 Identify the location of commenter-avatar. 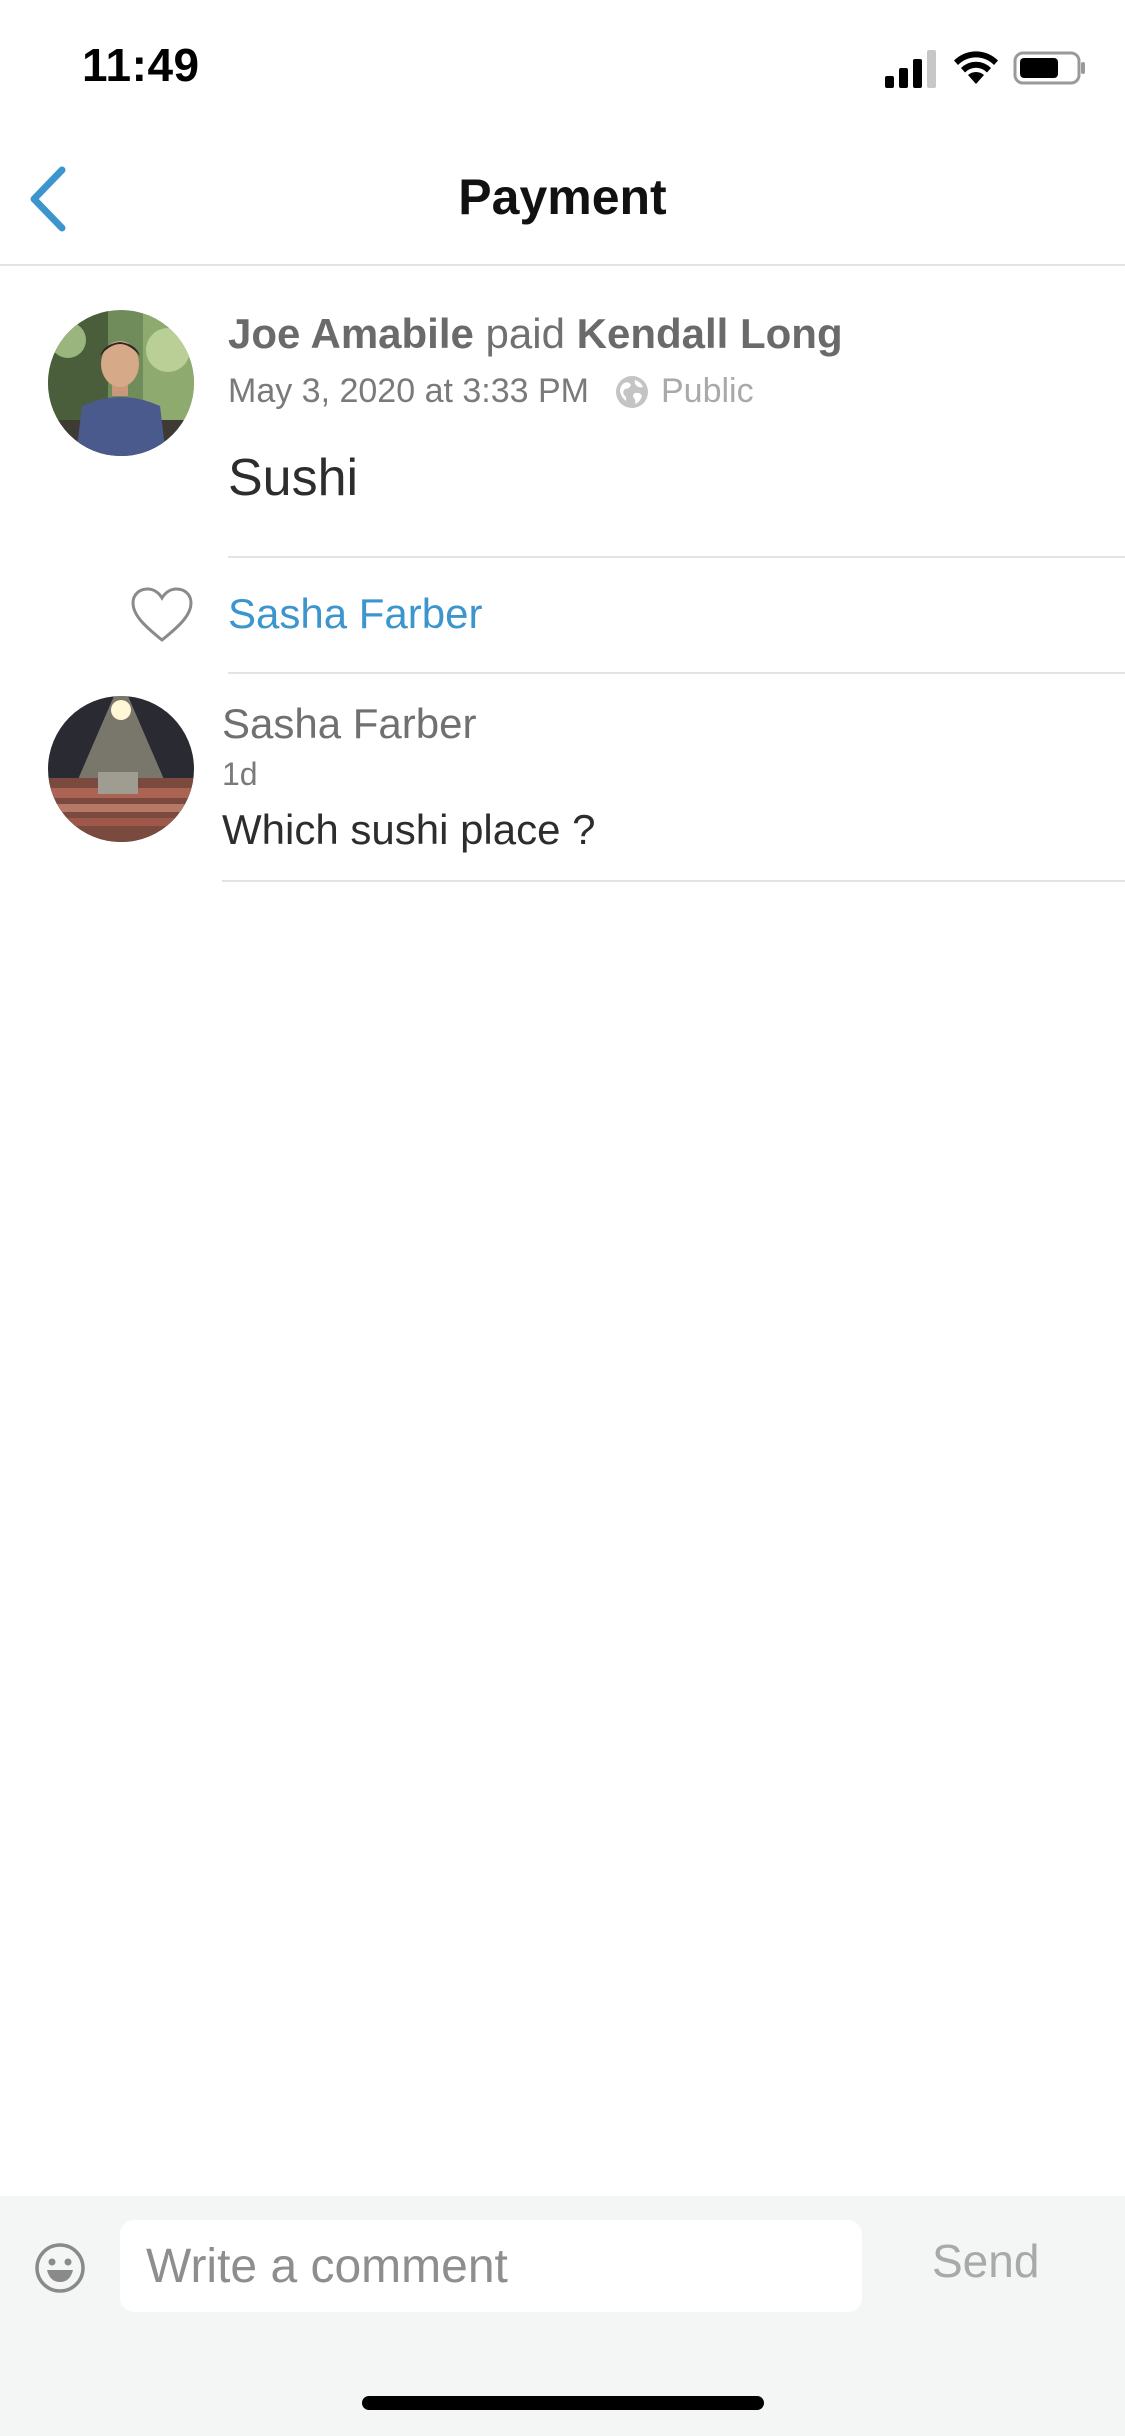
(121, 769).